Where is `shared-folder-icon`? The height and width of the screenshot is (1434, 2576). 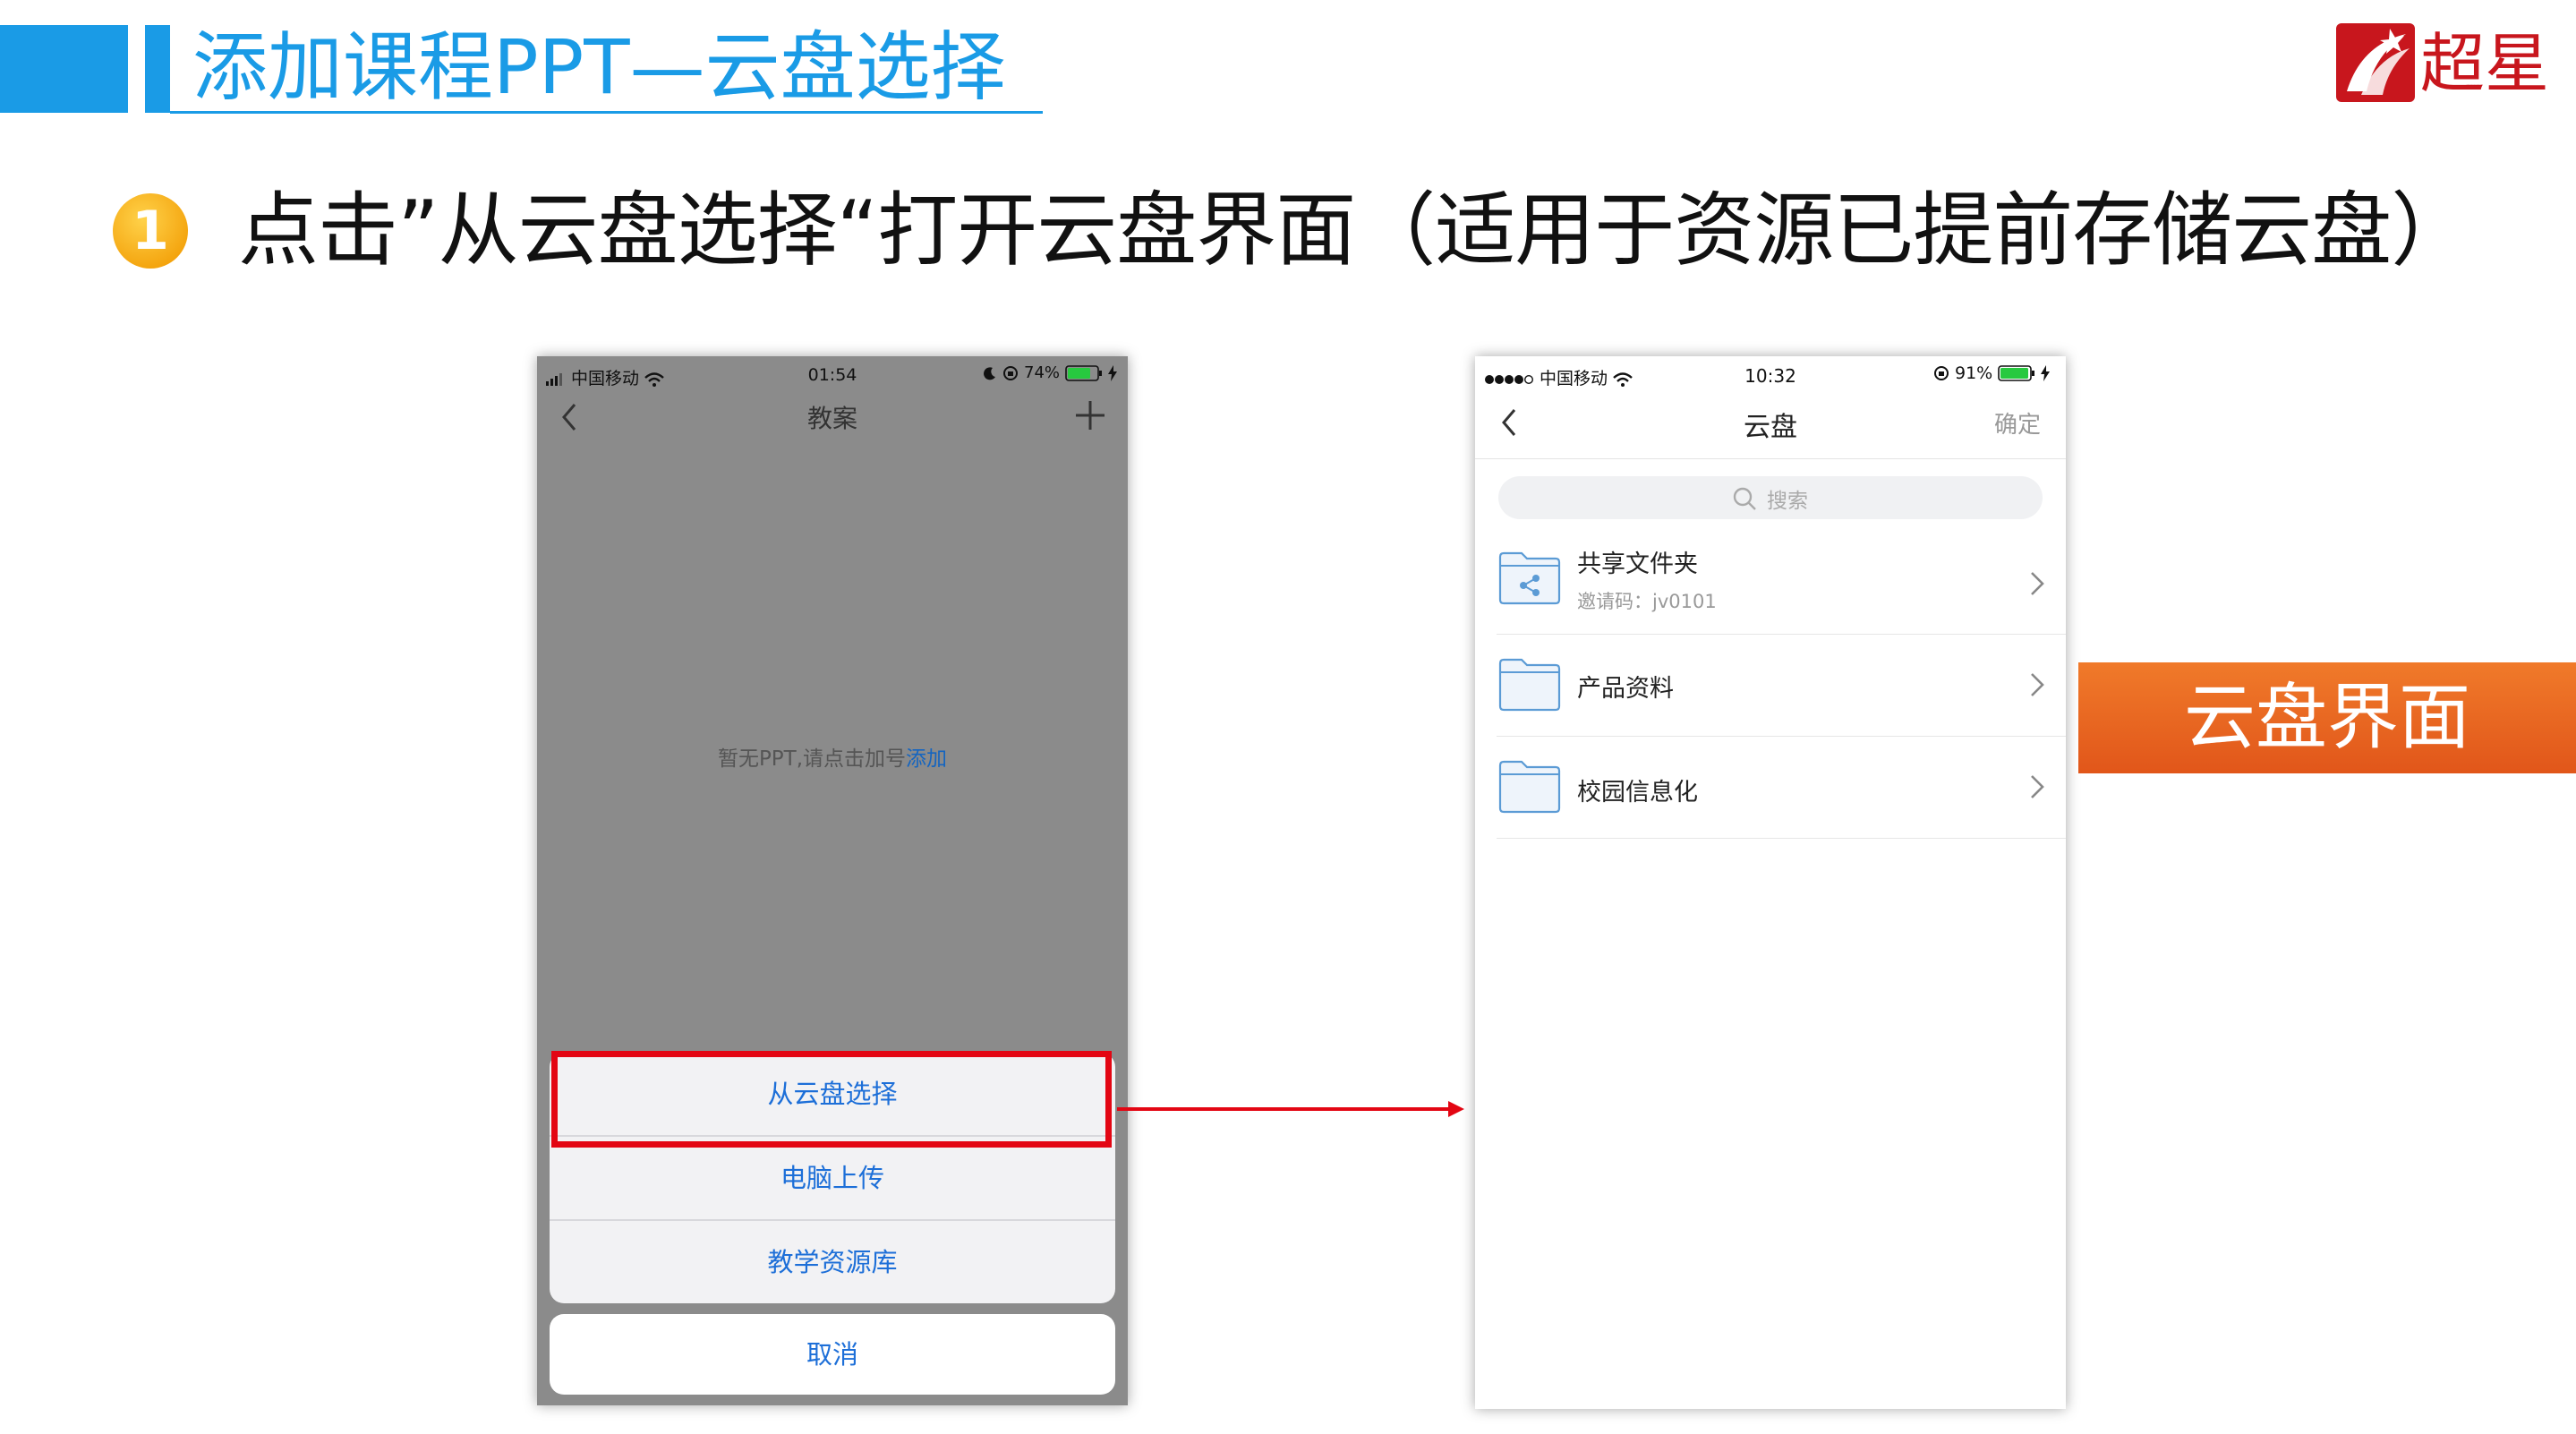 shared-folder-icon is located at coordinates (1529, 578).